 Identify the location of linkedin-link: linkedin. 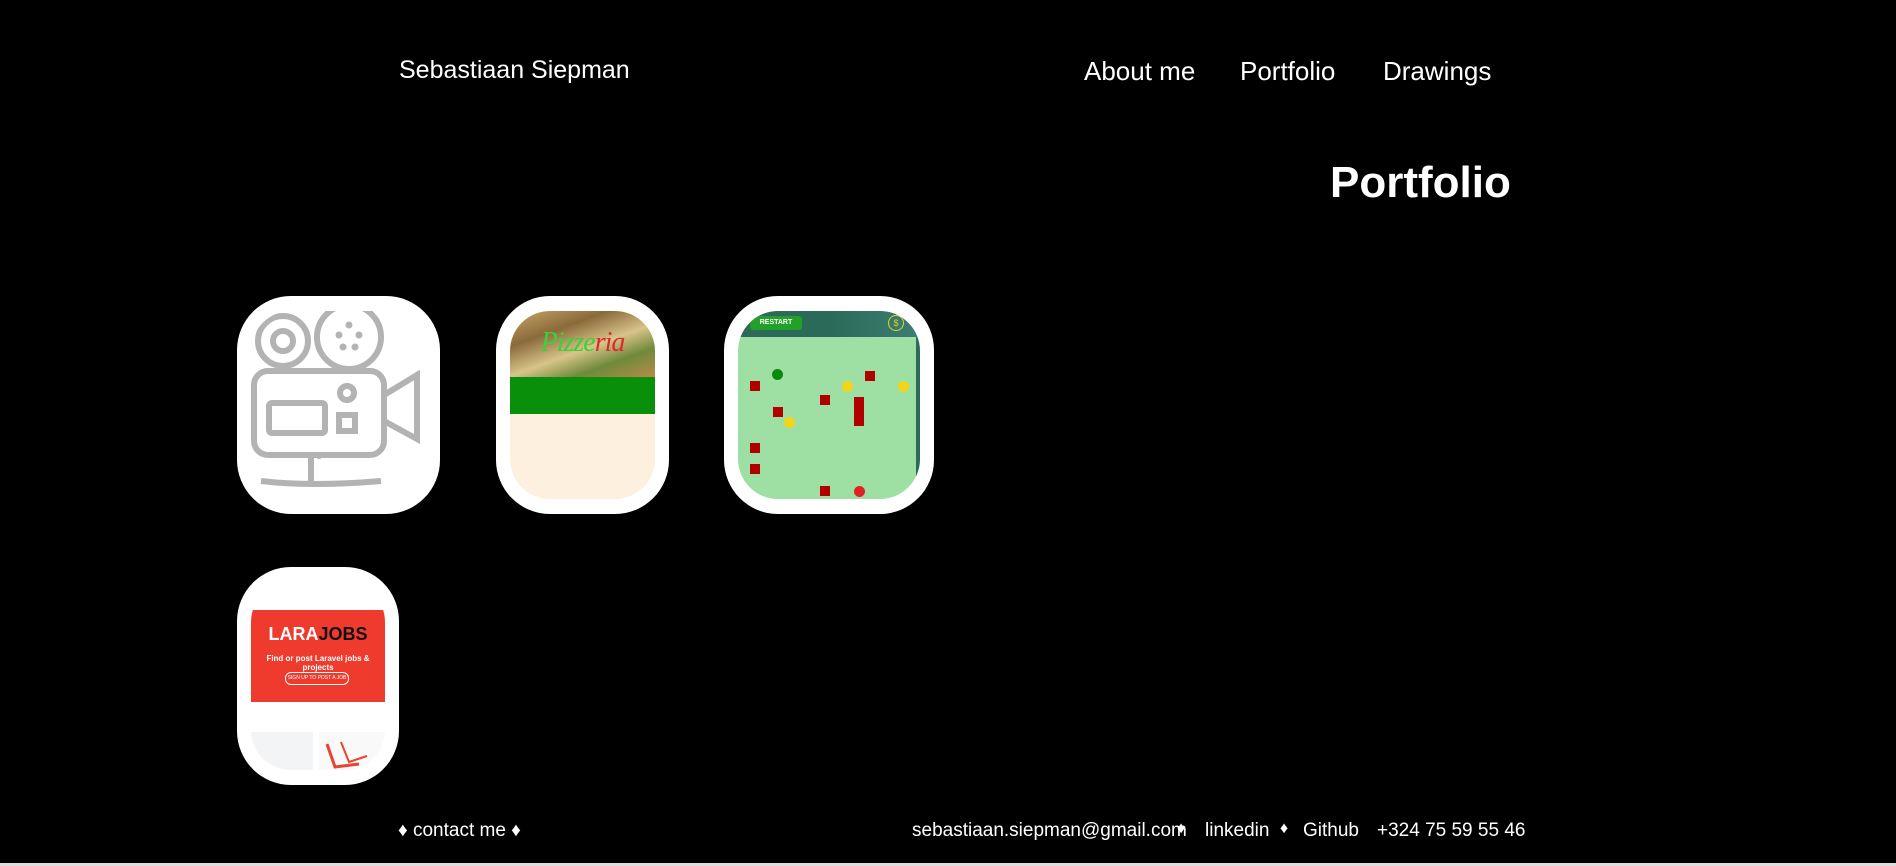
(1237, 831).